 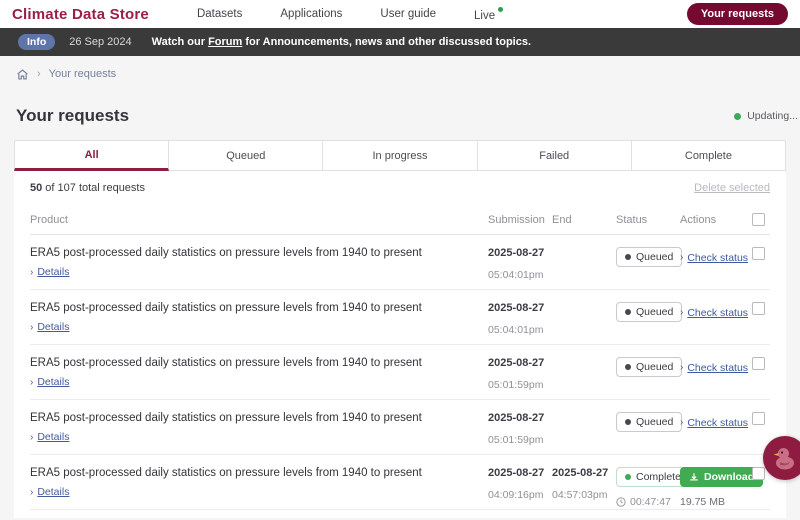 What do you see at coordinates (311, 14) in the screenshot?
I see `nav-applications: Applications` at bounding box center [311, 14].